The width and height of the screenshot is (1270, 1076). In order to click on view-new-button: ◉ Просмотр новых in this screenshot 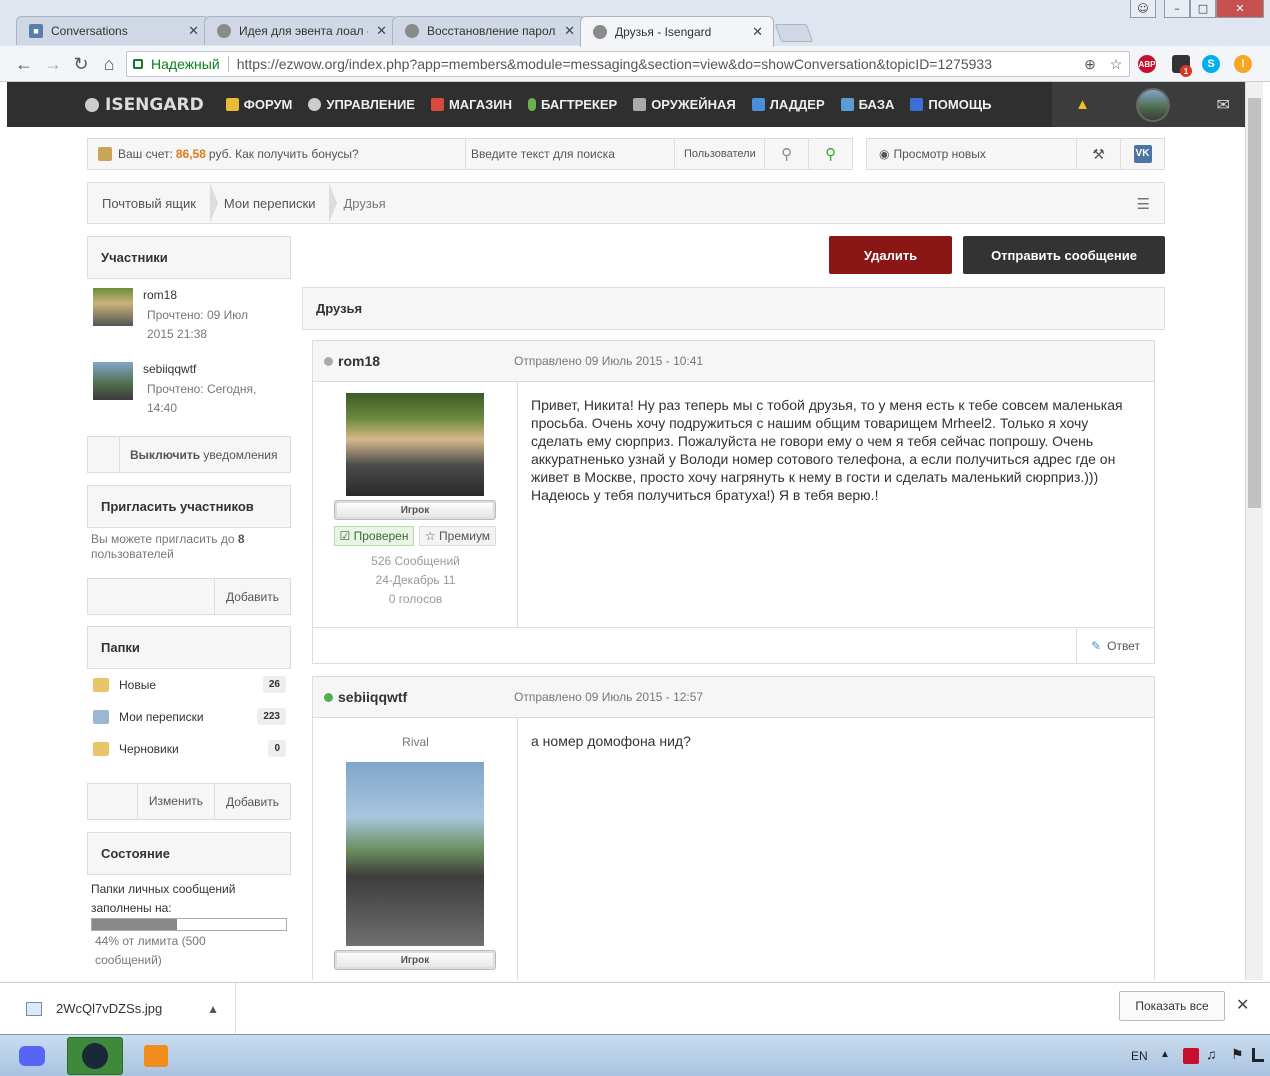, I will do `click(971, 154)`.